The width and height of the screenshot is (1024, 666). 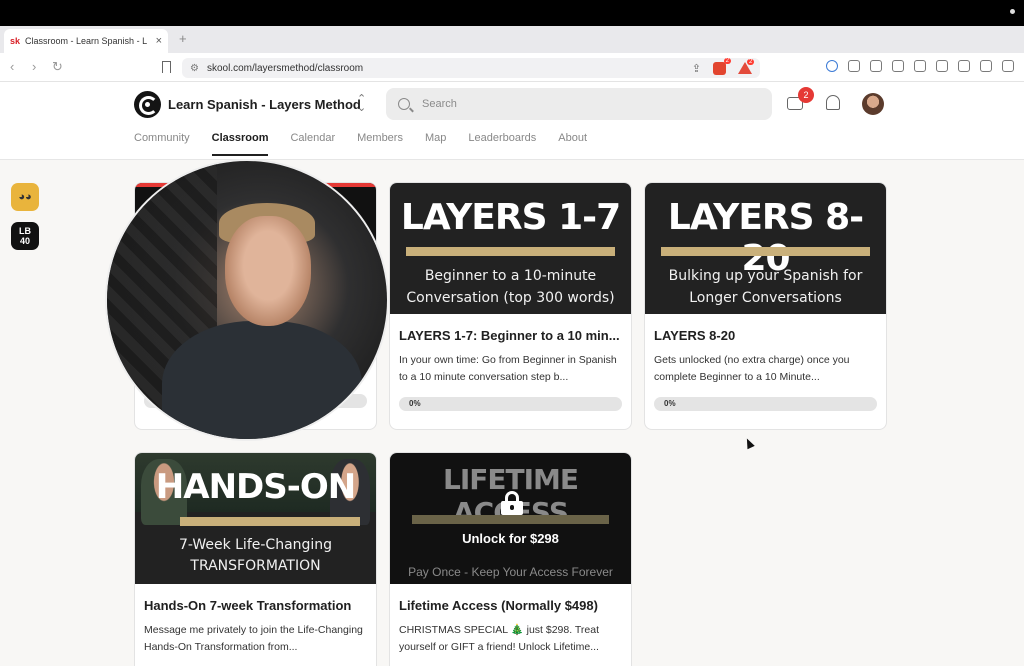 I want to click on shield-icon: 2, so click(x=722, y=66).